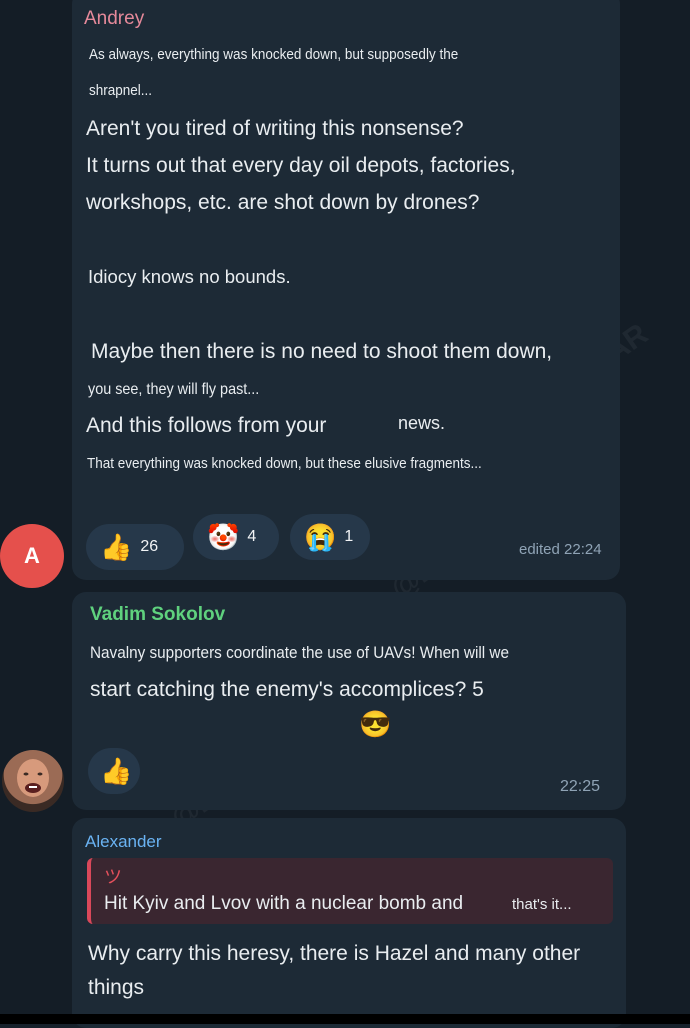 This screenshot has height=1028, width=690. What do you see at coordinates (113, 877) in the screenshot?
I see `reply-author: ツ` at bounding box center [113, 877].